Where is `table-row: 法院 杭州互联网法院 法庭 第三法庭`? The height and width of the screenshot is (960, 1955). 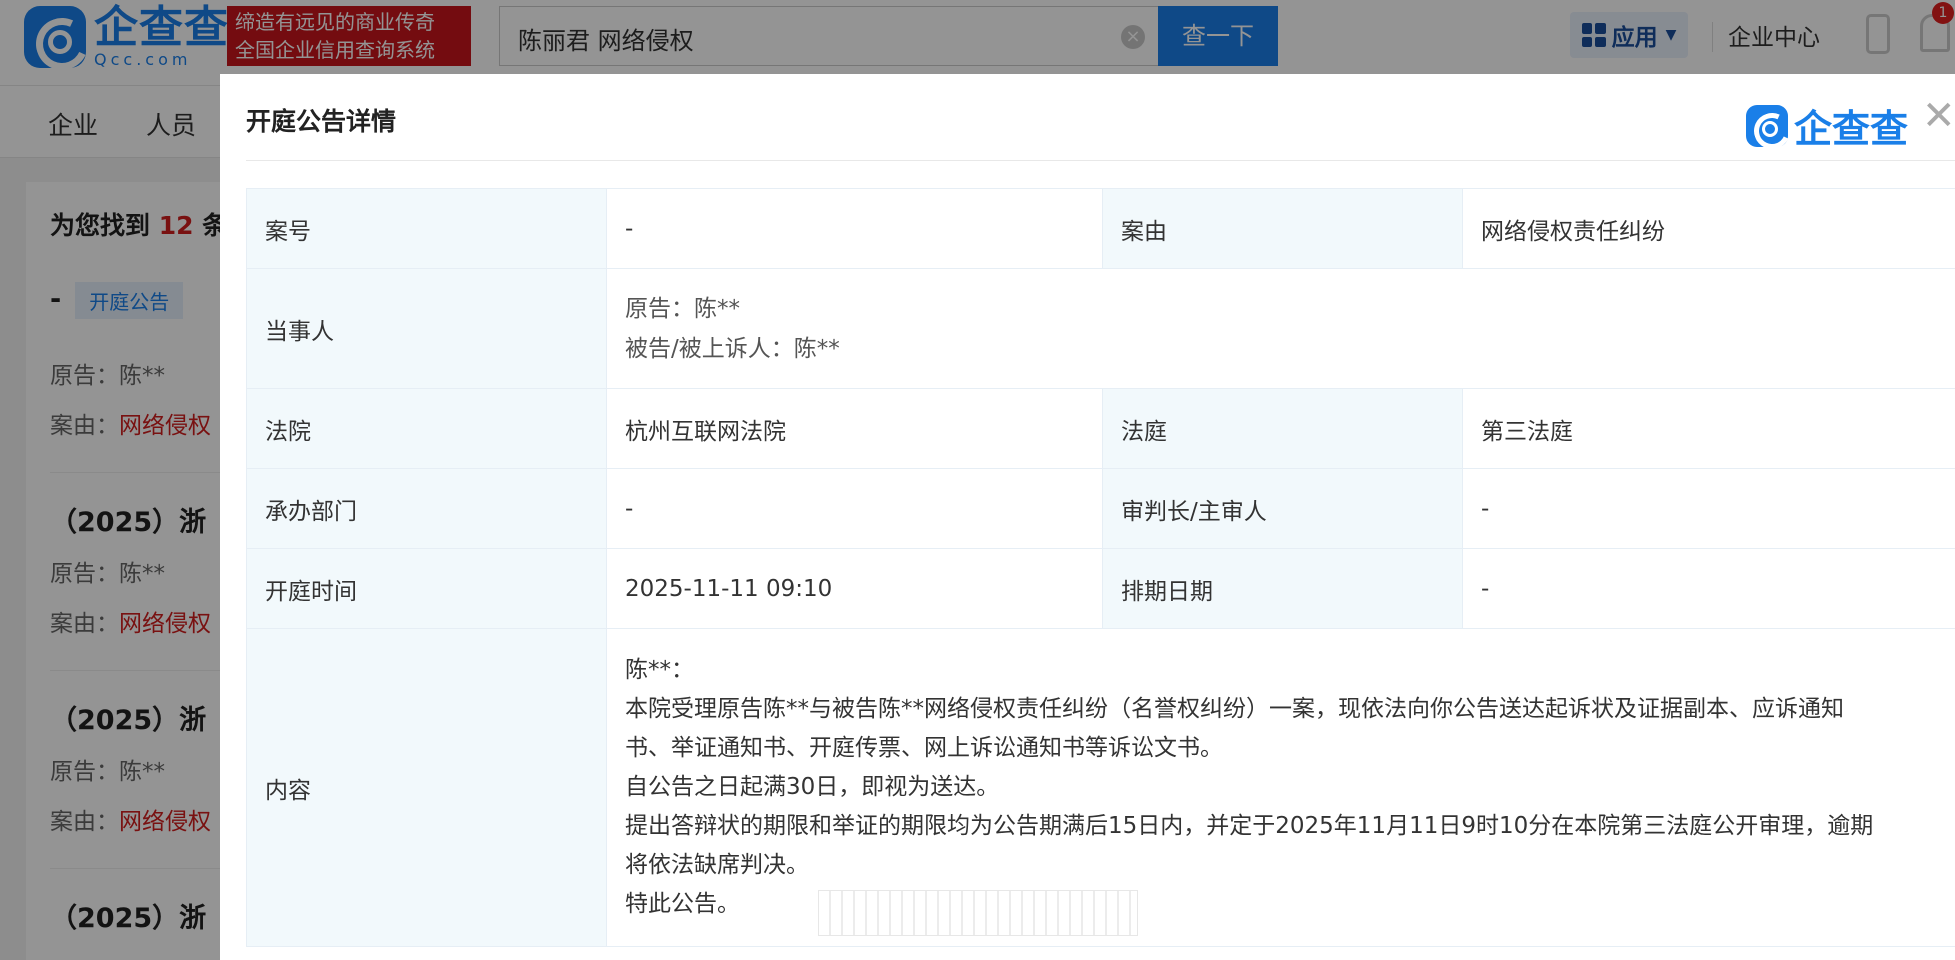
table-row: 法院 杭州互联网法院 法庭 第三法庭 is located at coordinates (1100, 428).